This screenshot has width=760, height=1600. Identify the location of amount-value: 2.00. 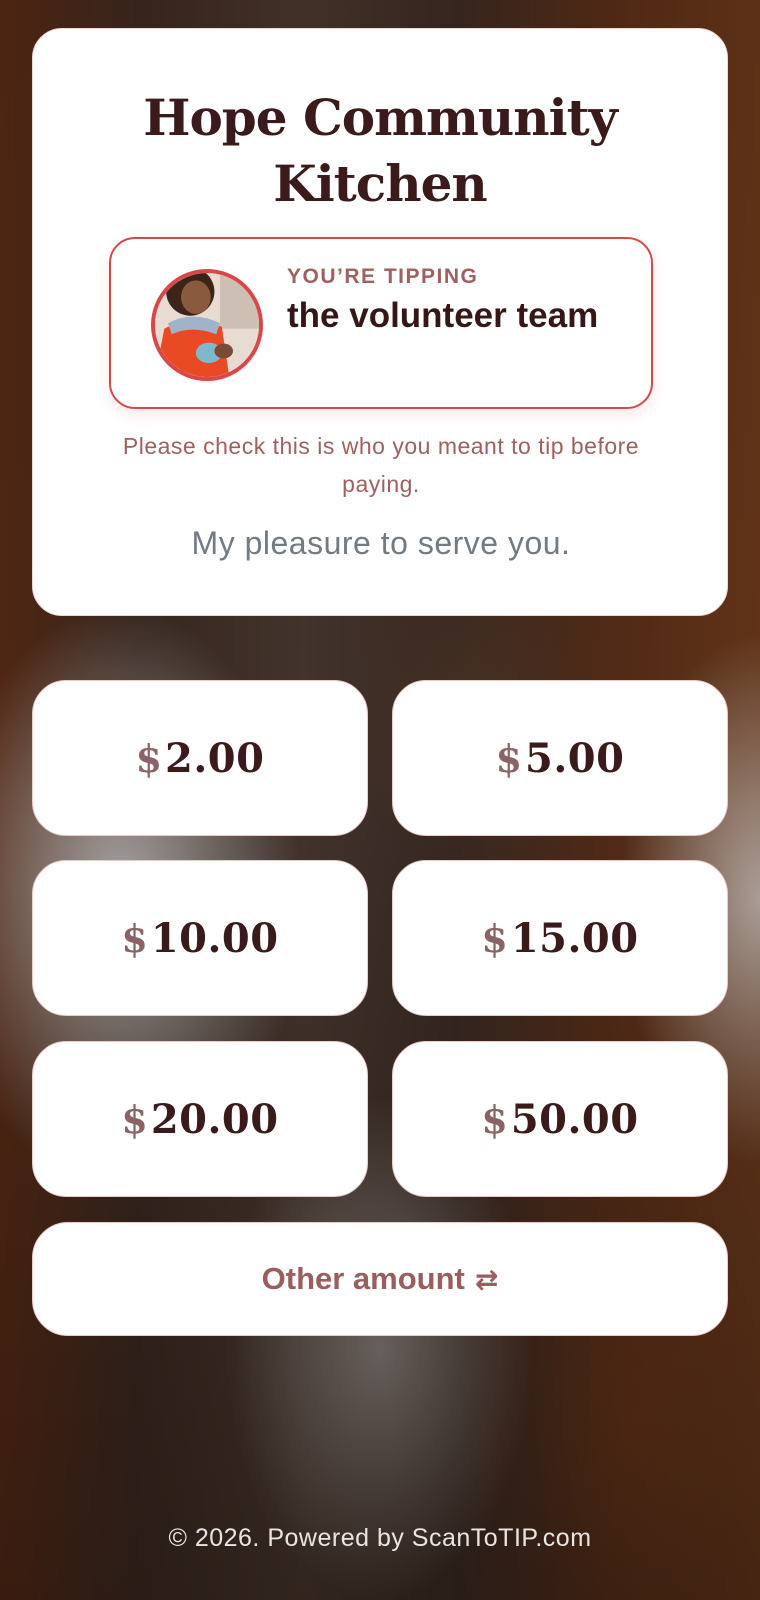
(215, 758).